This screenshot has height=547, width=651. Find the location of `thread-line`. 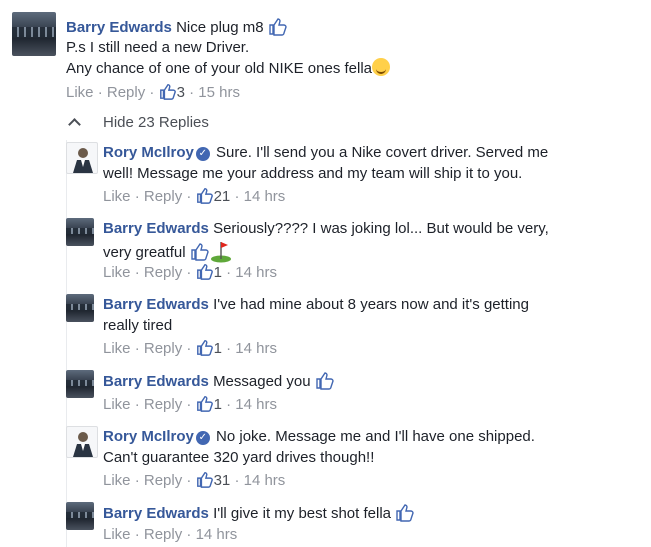

thread-line is located at coordinates (66, 343).